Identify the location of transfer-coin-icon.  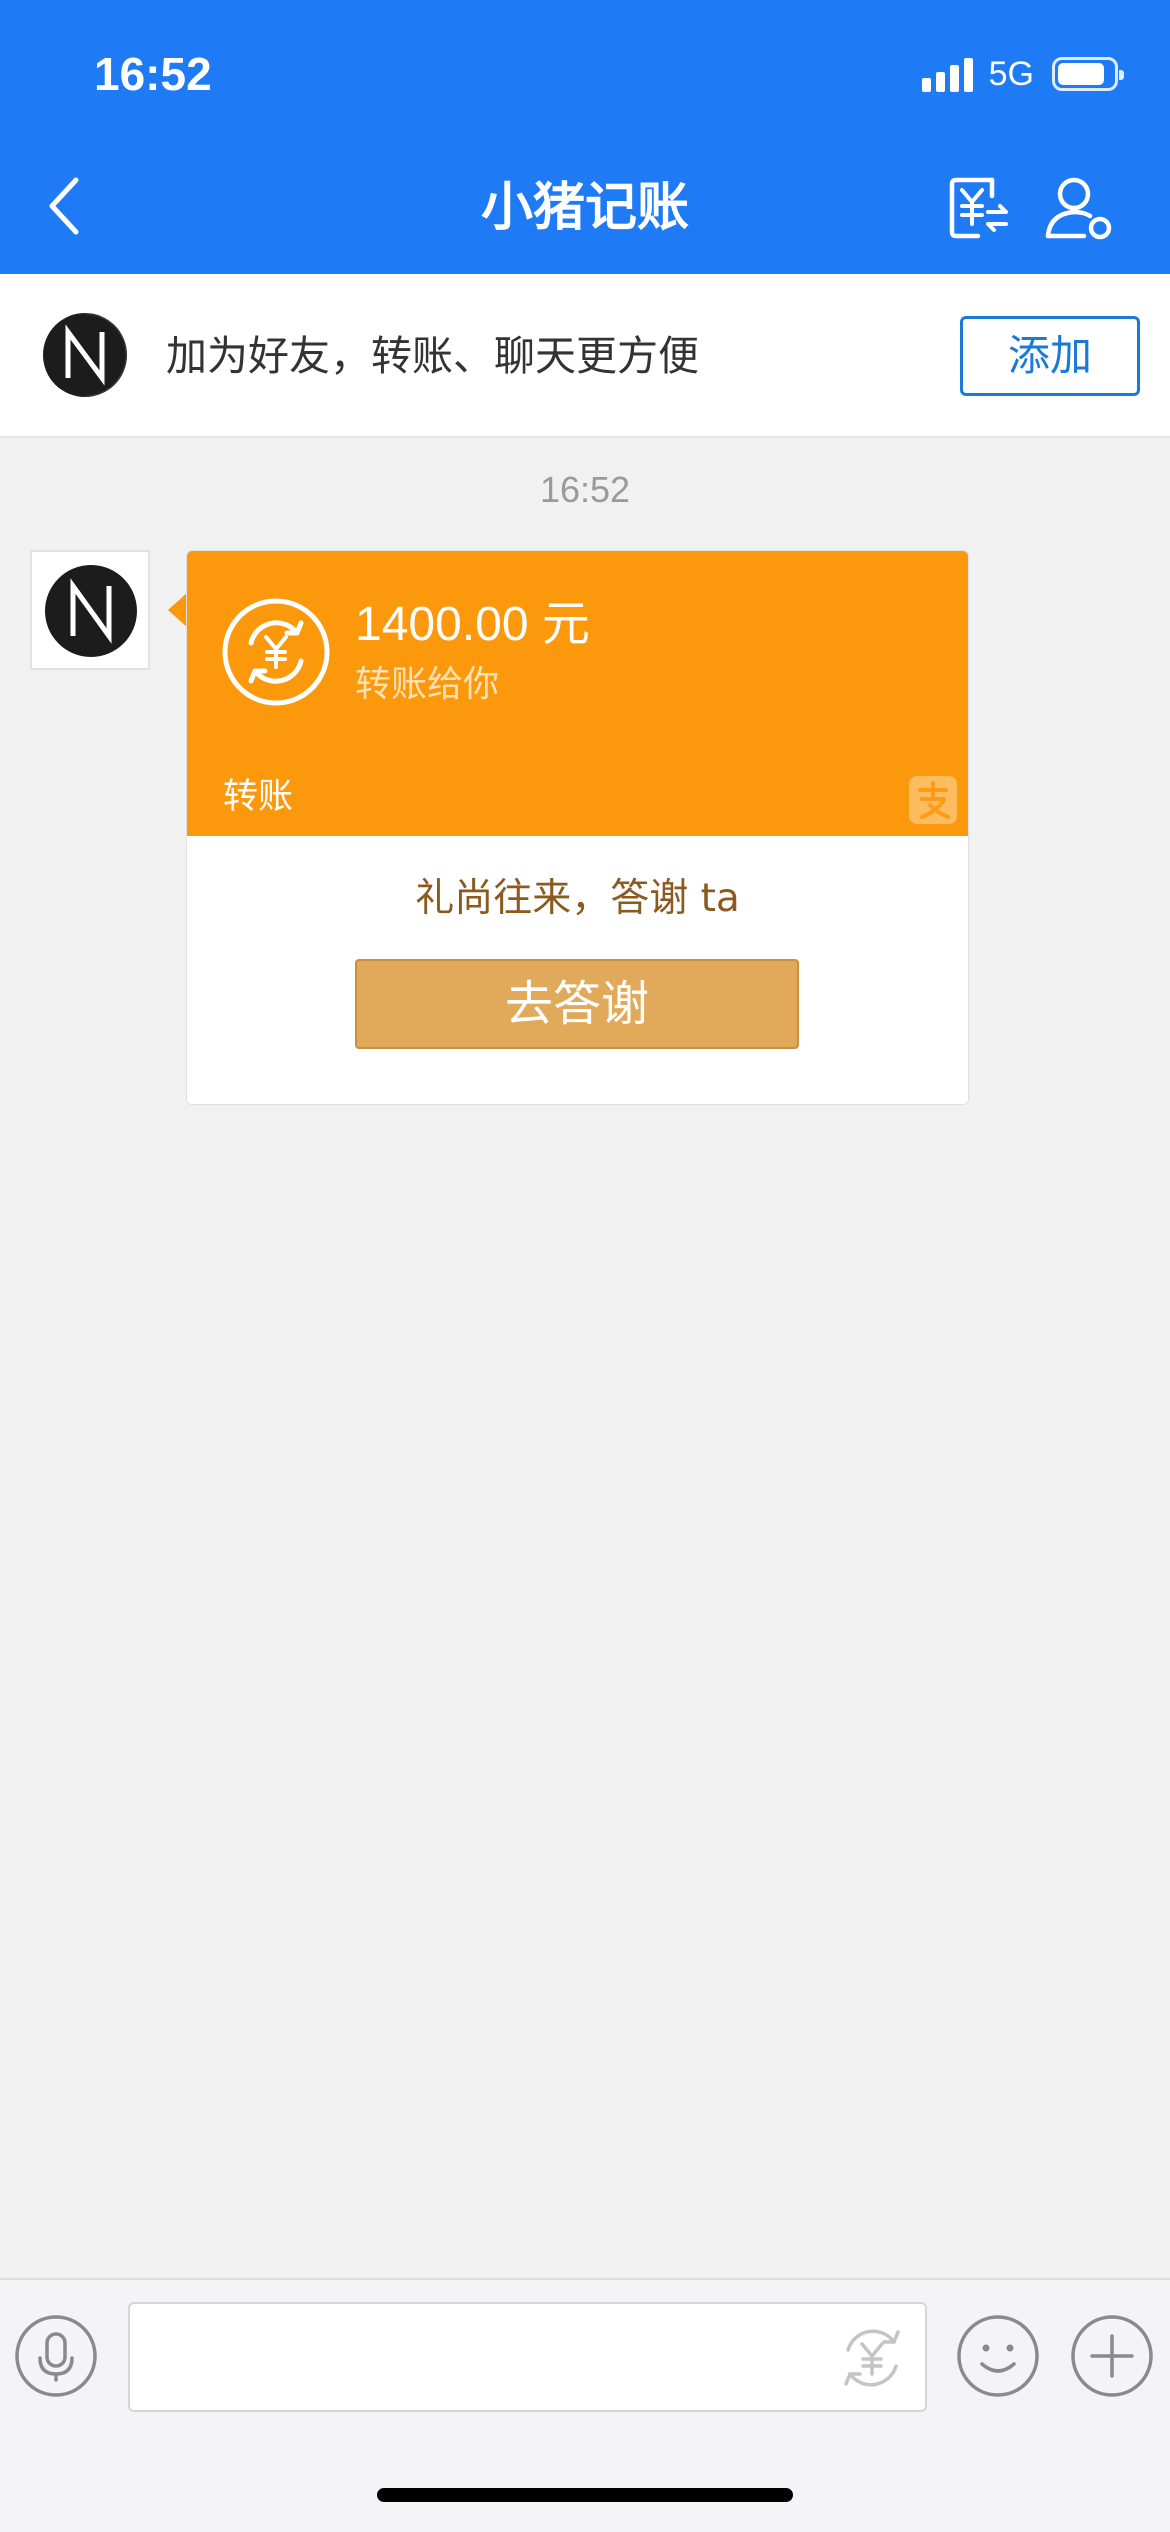
(276, 652).